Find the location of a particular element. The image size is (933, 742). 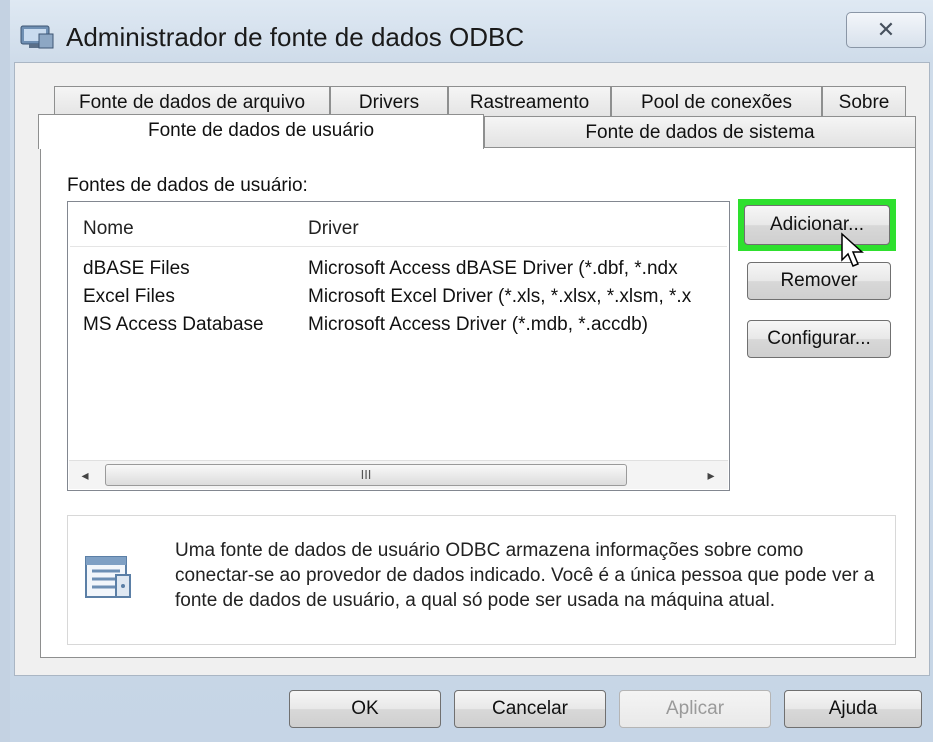

tab-label: Fonte de dados de usuário is located at coordinates (261, 130).